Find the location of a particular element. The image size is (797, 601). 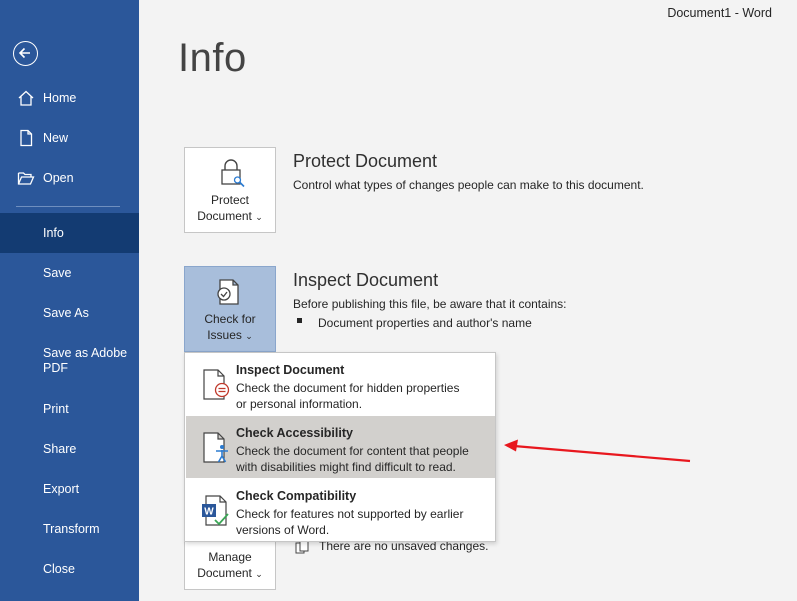

sidebar-item-share: Share is located at coordinates (69, 449).